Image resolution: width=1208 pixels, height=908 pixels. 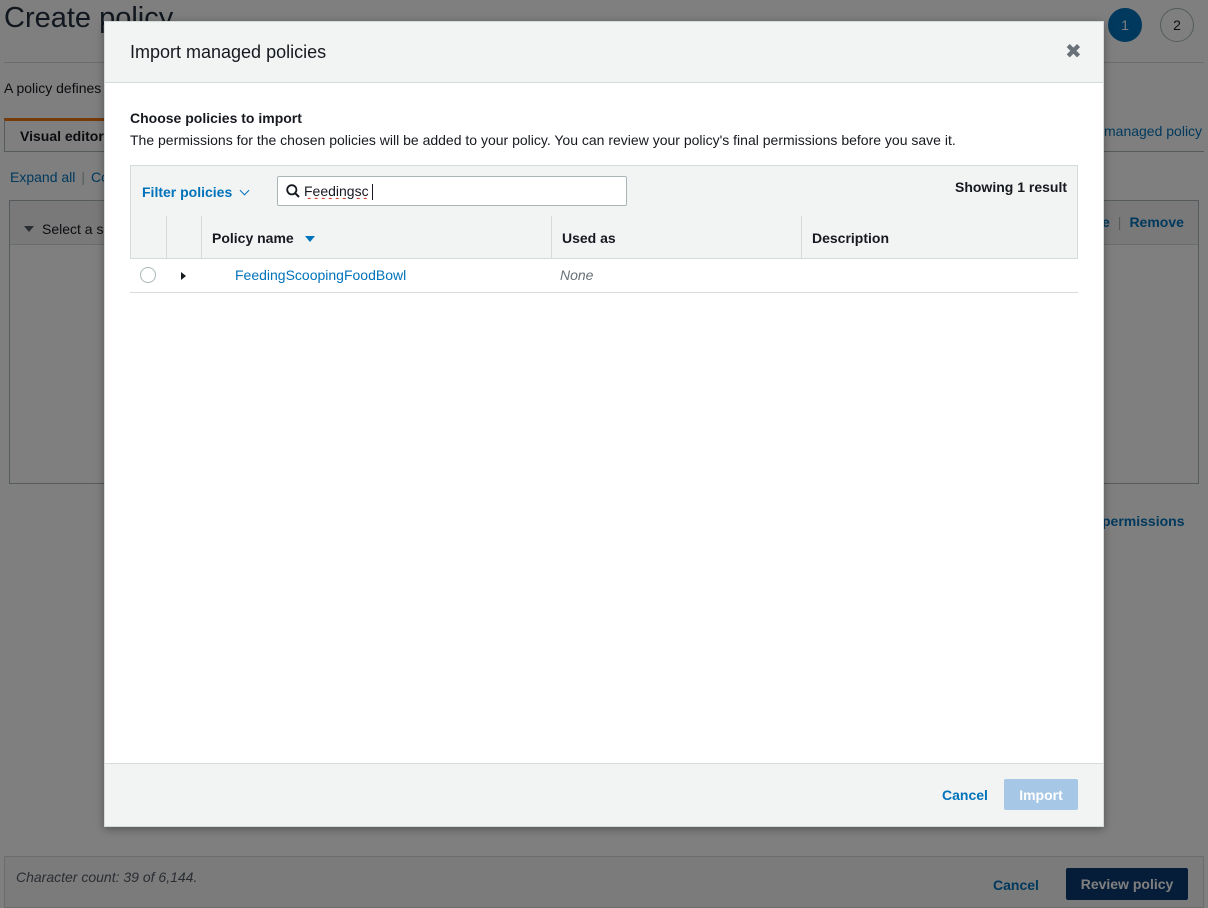 What do you see at coordinates (148, 275) in the screenshot?
I see `row-select-radio` at bounding box center [148, 275].